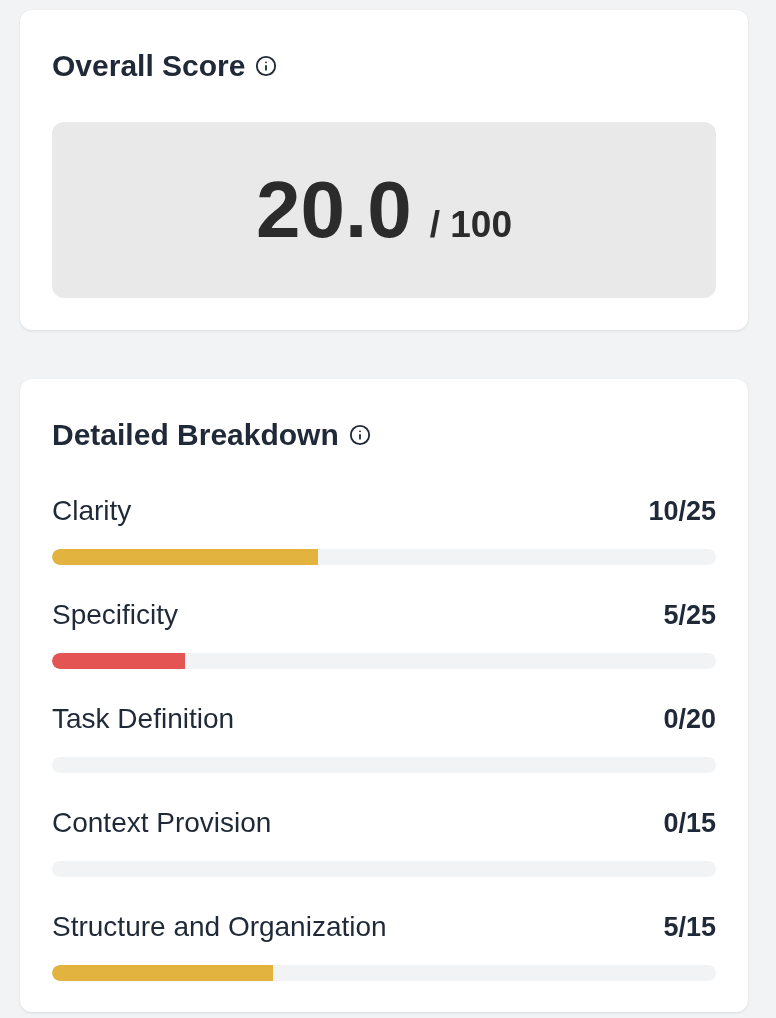 This screenshot has width=776, height=1018. I want to click on category-label: Structure and Organization, so click(219, 927).